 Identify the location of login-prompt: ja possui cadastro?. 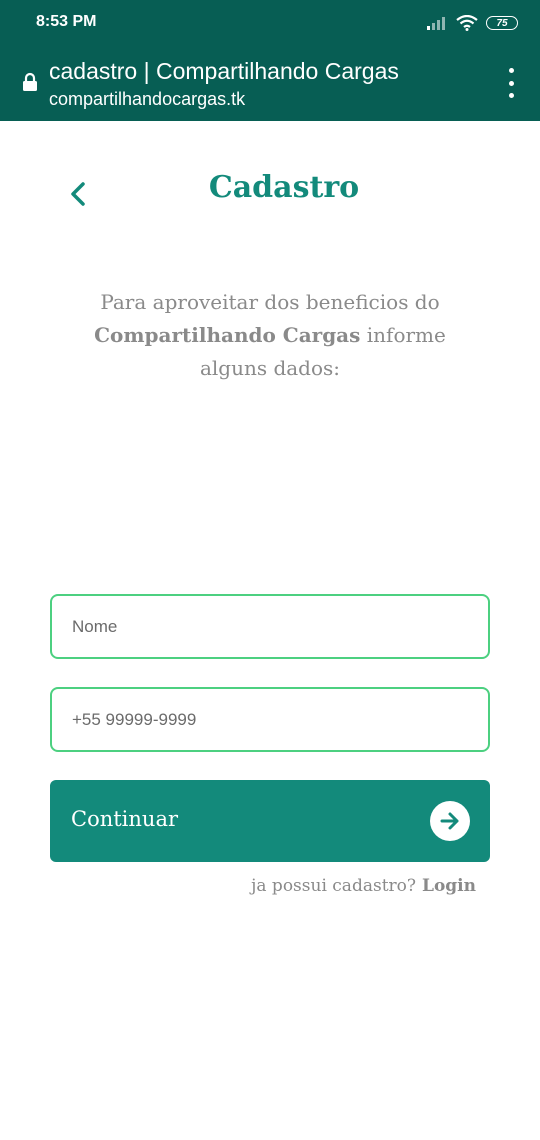
(333, 886).